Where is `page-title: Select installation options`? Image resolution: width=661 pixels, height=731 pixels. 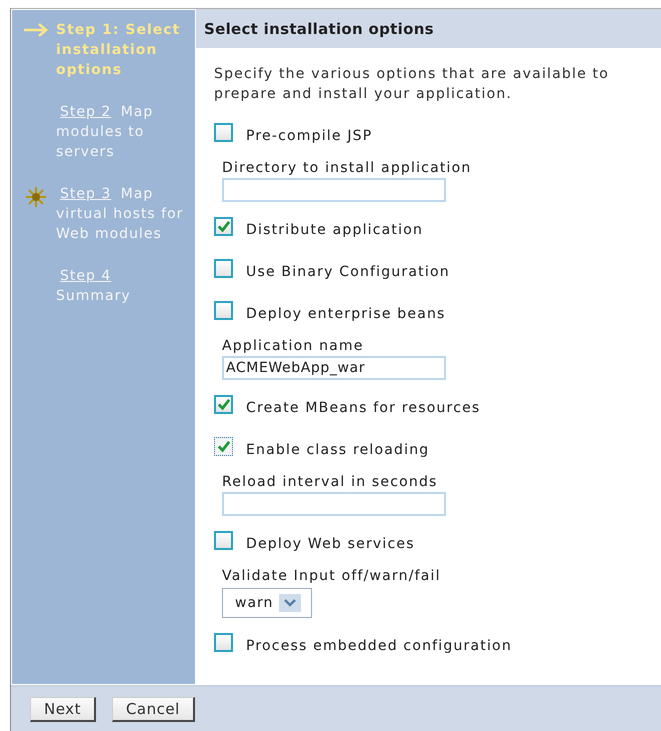 page-title: Select installation options is located at coordinates (428, 28).